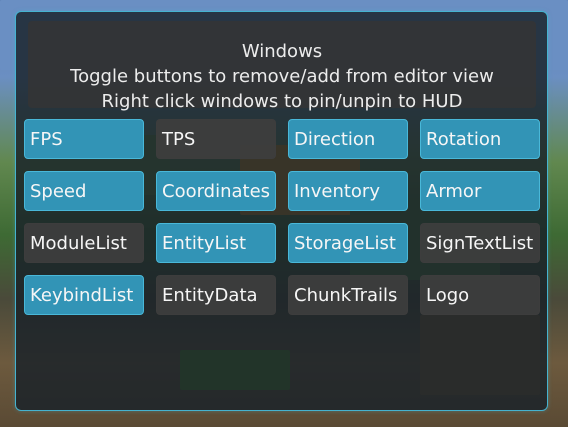 This screenshot has height=427, width=568. I want to click on pin-instruction: Right click windows to pin/unpin to HUD, so click(282, 101).